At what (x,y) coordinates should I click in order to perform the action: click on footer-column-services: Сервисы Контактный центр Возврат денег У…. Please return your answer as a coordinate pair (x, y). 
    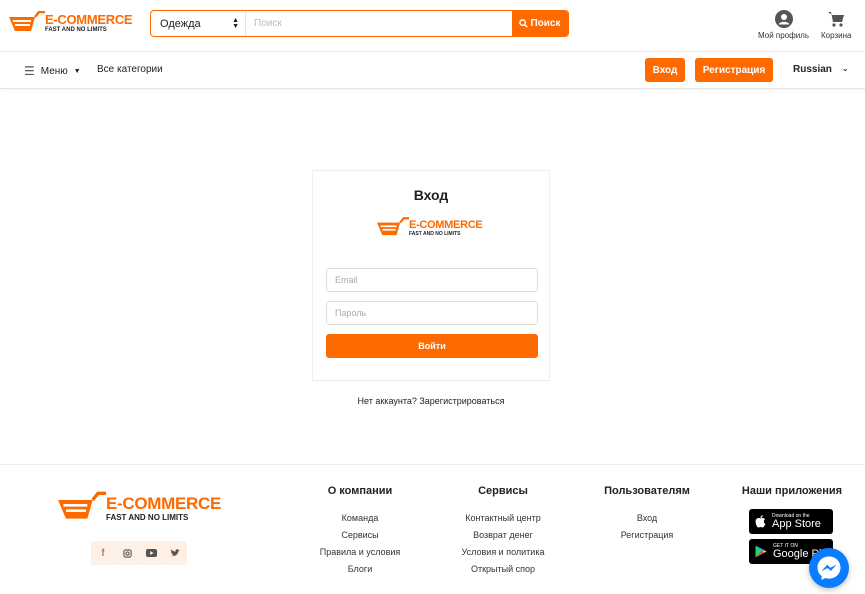
    Looking at the image, I should click on (503, 531).